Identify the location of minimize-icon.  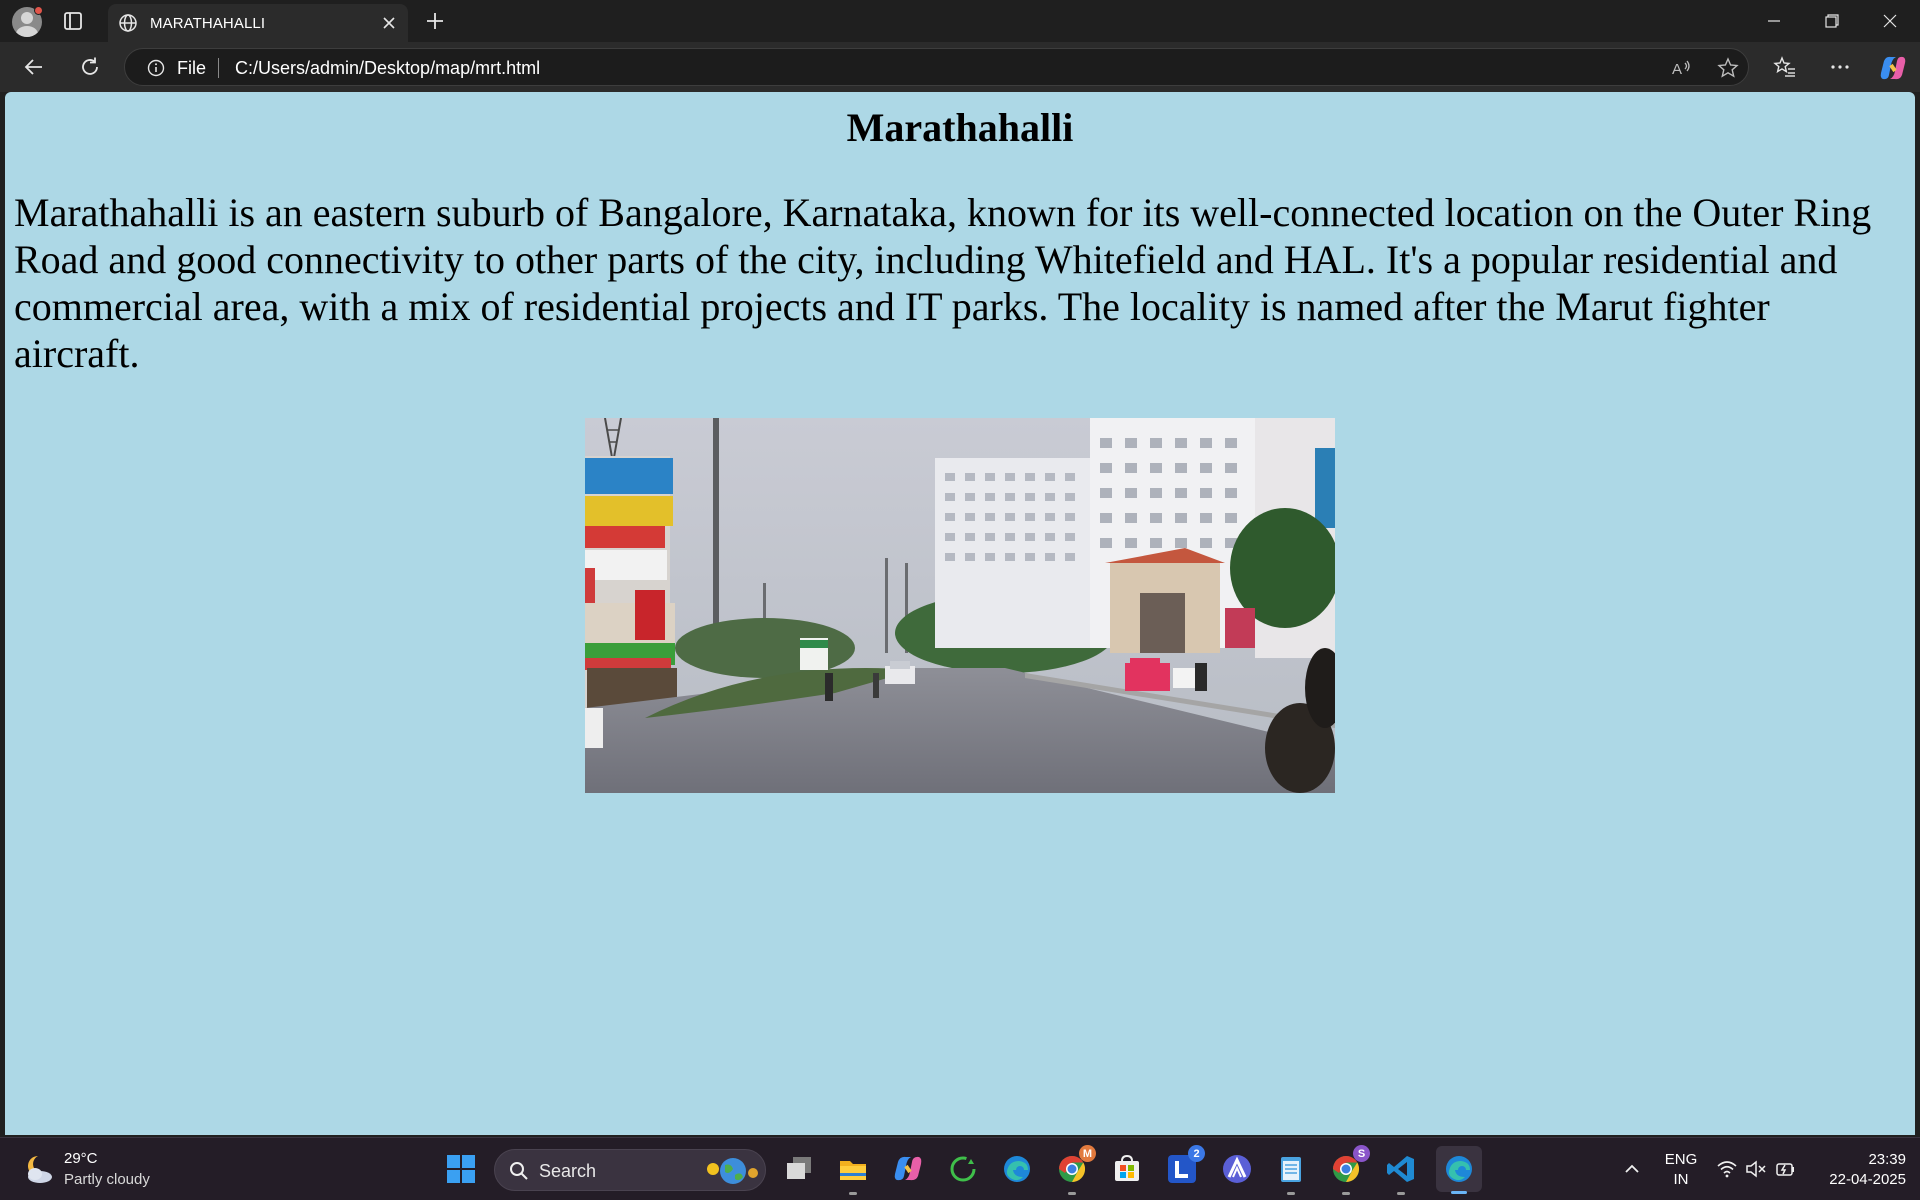
(1774, 21).